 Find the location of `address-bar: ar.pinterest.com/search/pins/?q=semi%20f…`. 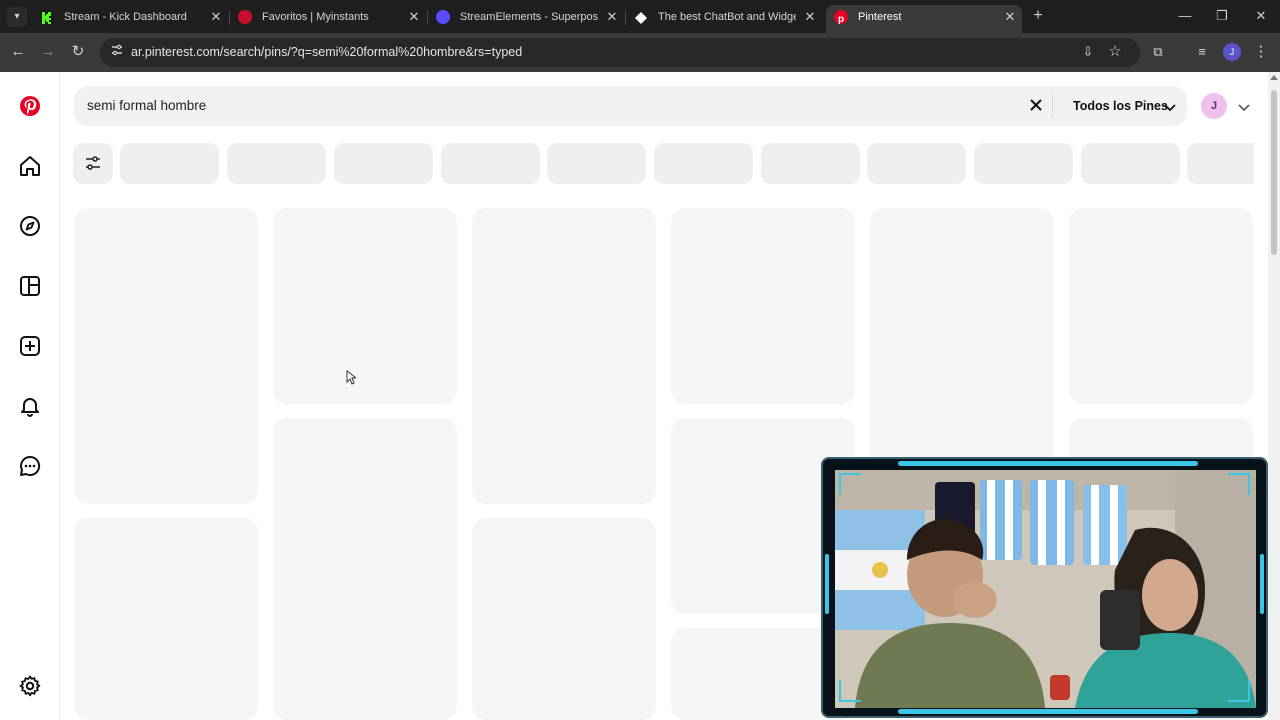

address-bar: ar.pinterest.com/search/pins/?q=semi%20f… is located at coordinates (620, 52).